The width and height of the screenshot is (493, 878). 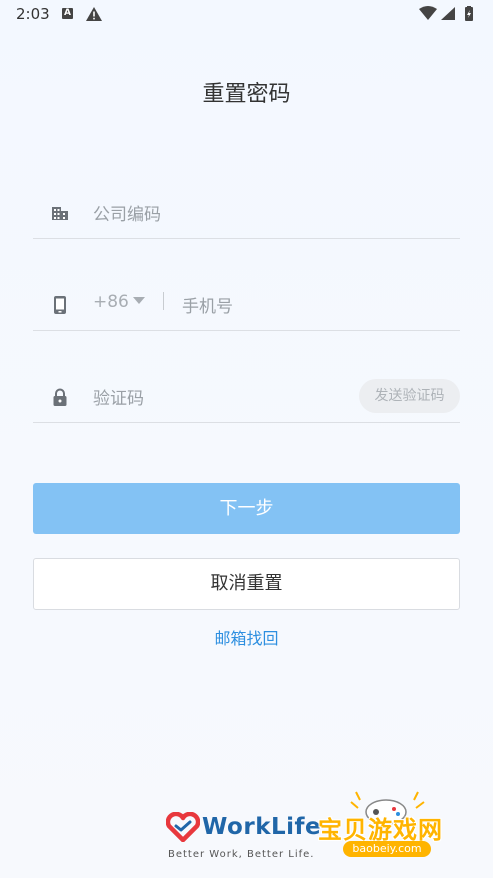 I want to click on page-title: 重置密码, so click(x=246, y=94).